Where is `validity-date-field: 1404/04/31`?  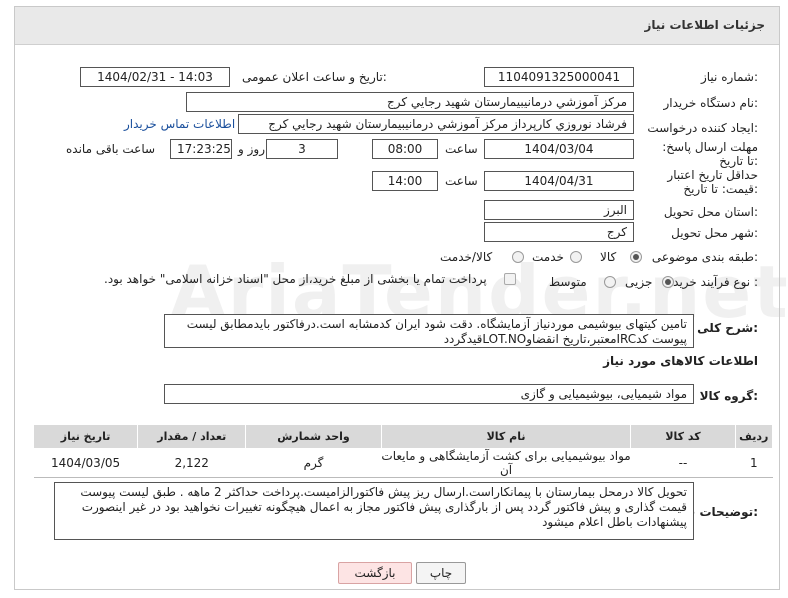 validity-date-field: 1404/04/31 is located at coordinates (559, 181).